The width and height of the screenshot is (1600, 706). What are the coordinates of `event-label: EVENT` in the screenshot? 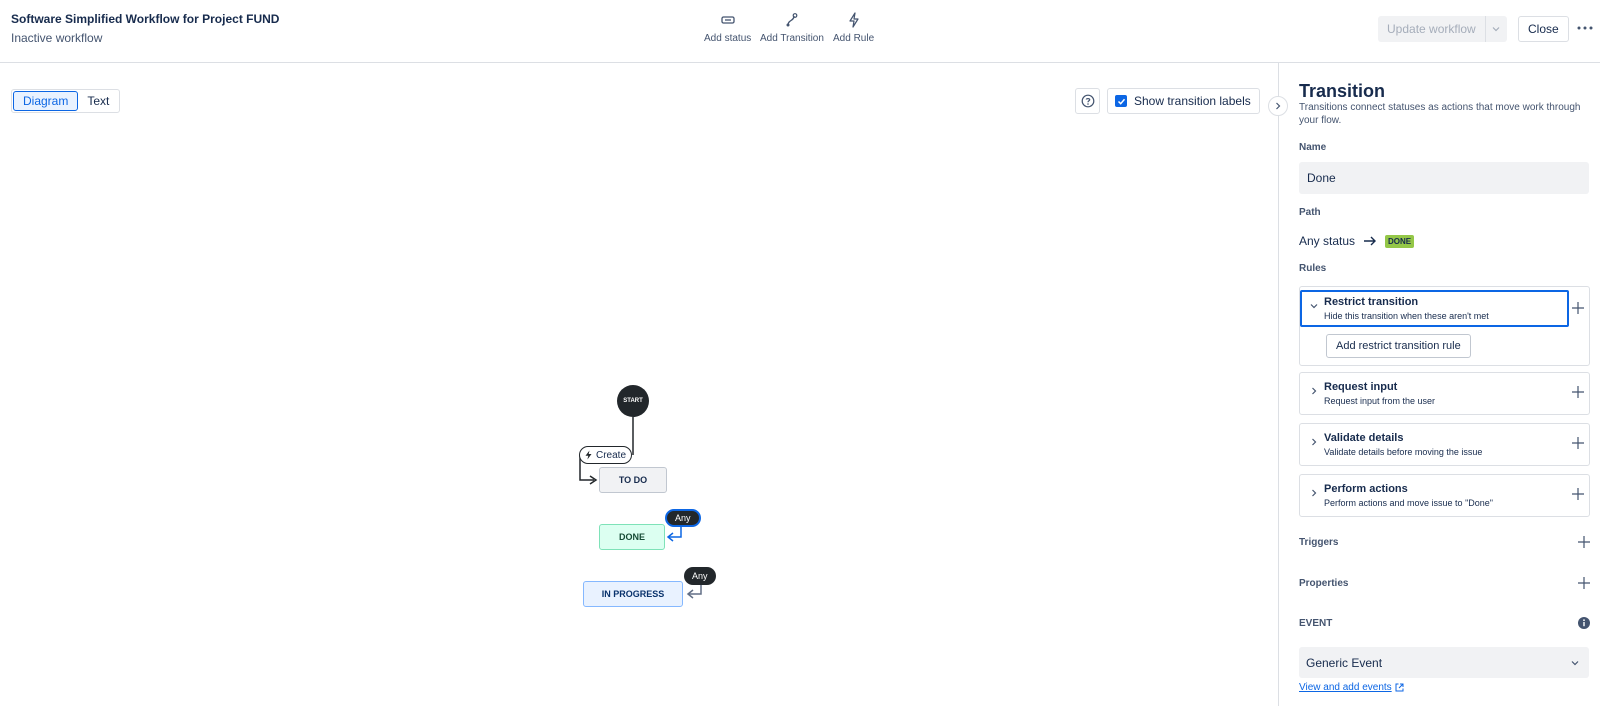 It's located at (1316, 623).